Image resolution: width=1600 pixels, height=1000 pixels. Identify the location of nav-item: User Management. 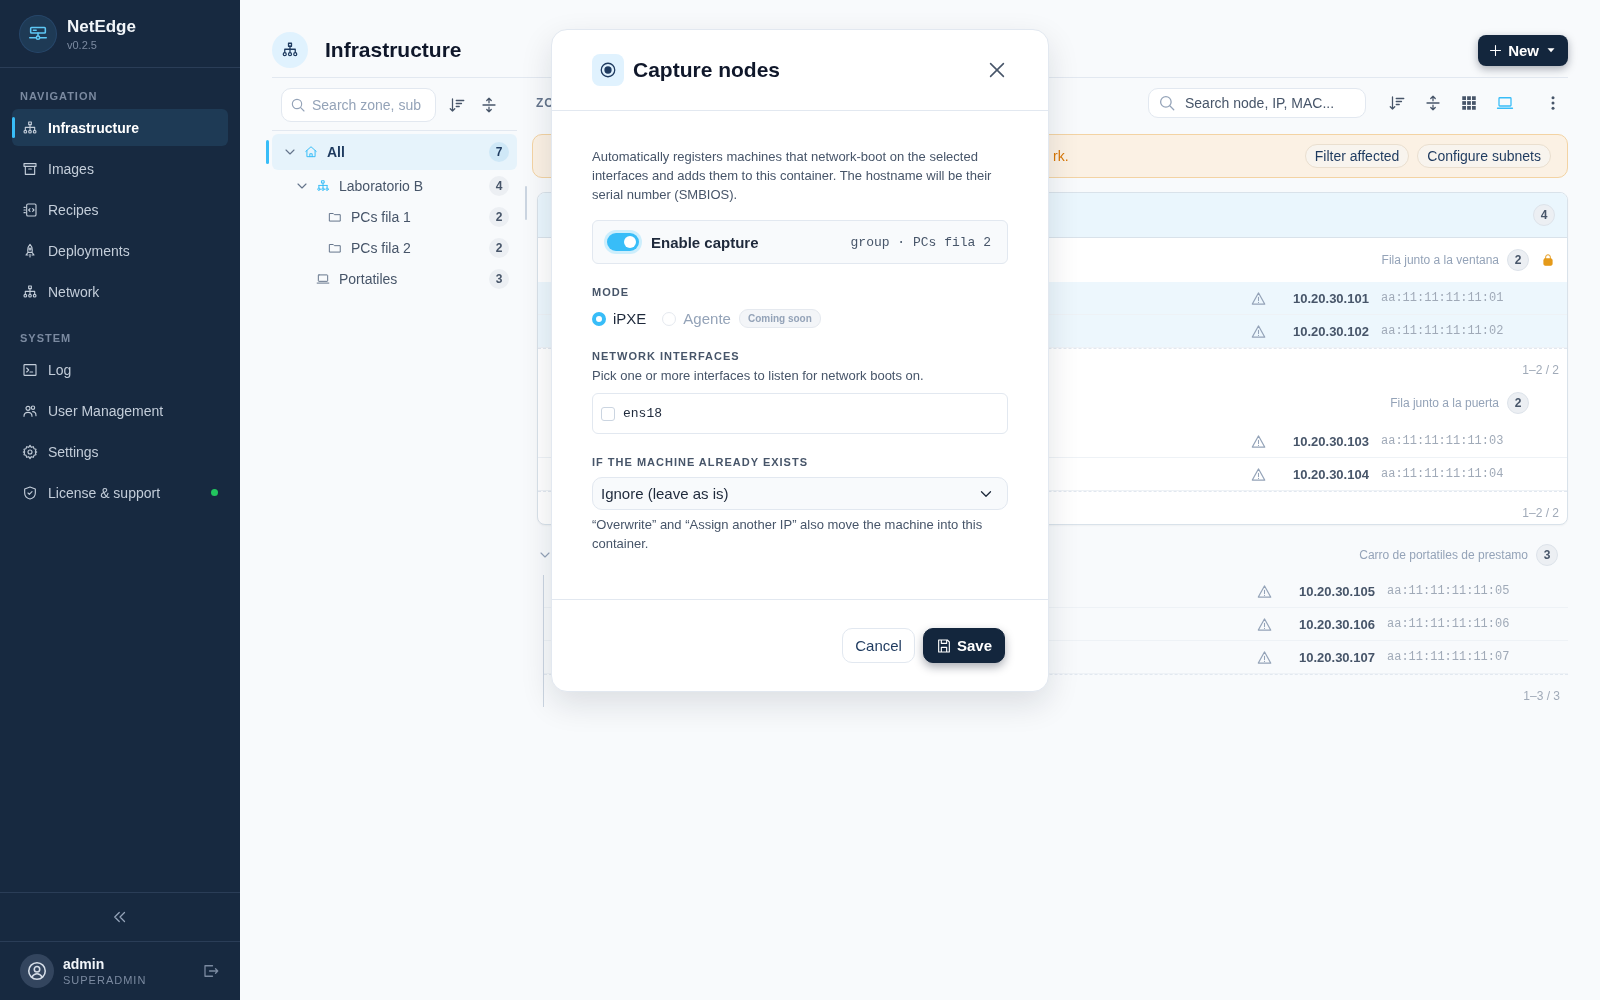
(120, 410).